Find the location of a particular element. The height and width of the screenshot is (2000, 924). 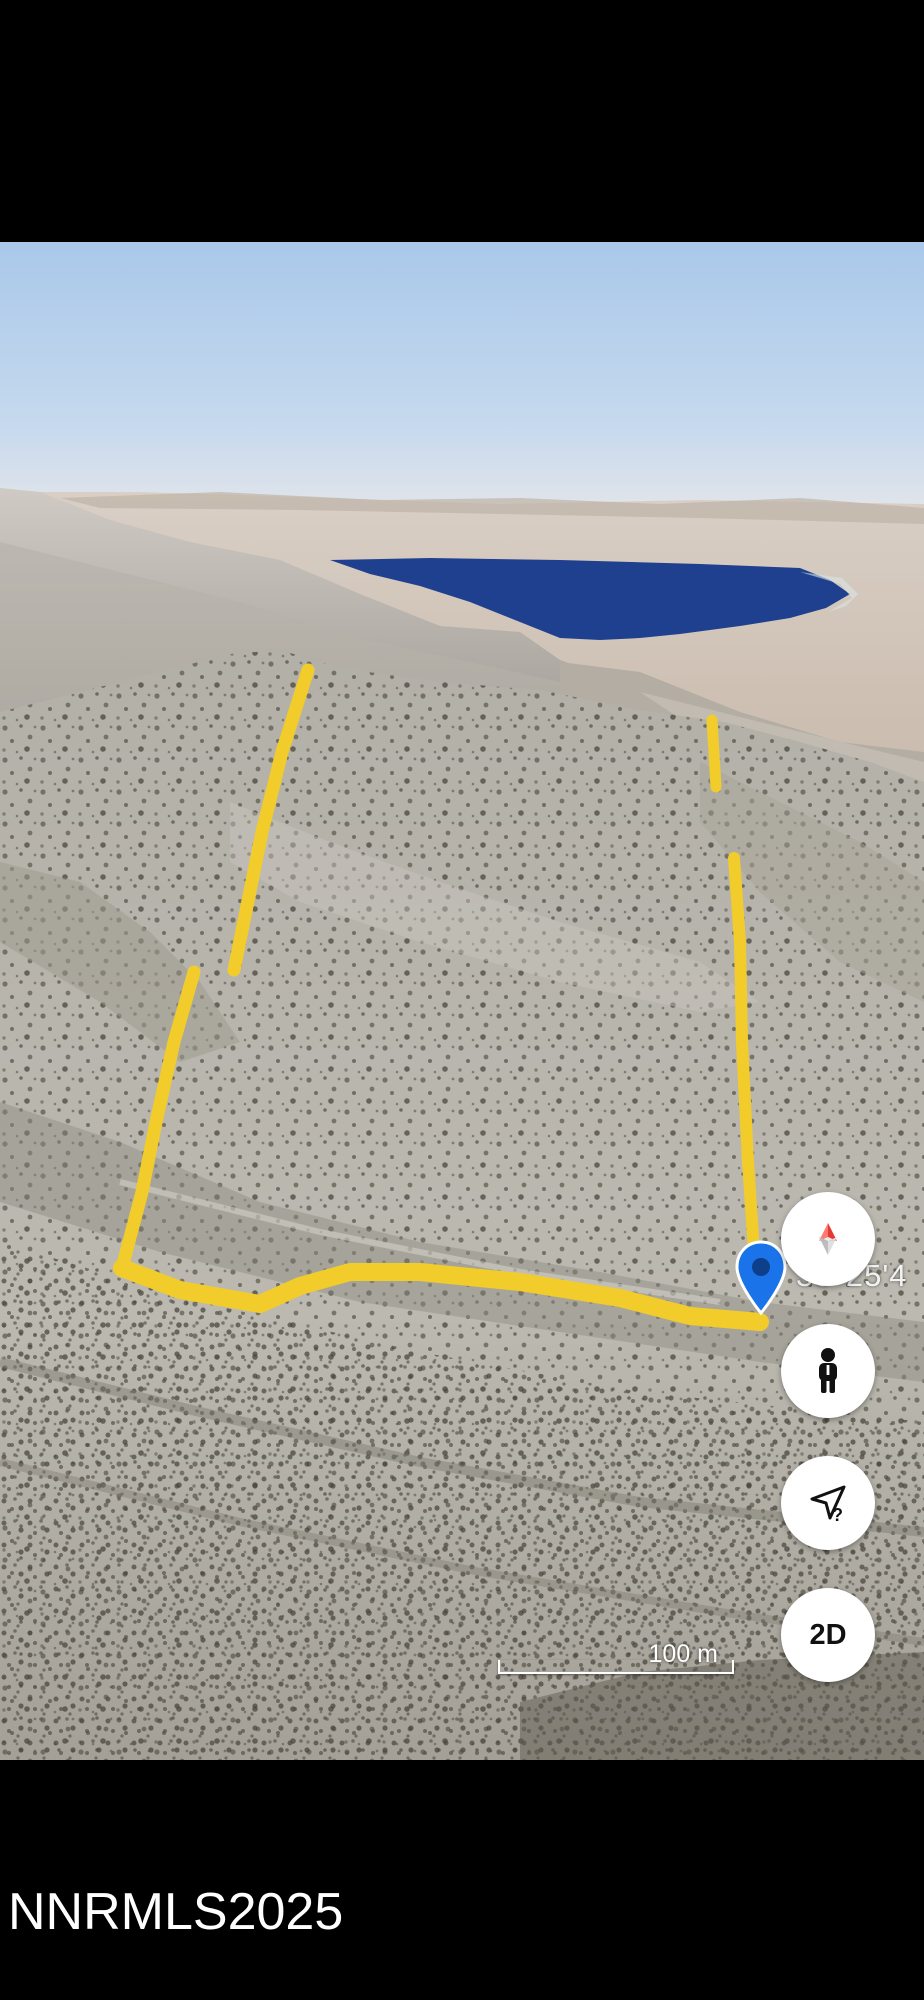

compass-icon is located at coordinates (828, 1239).